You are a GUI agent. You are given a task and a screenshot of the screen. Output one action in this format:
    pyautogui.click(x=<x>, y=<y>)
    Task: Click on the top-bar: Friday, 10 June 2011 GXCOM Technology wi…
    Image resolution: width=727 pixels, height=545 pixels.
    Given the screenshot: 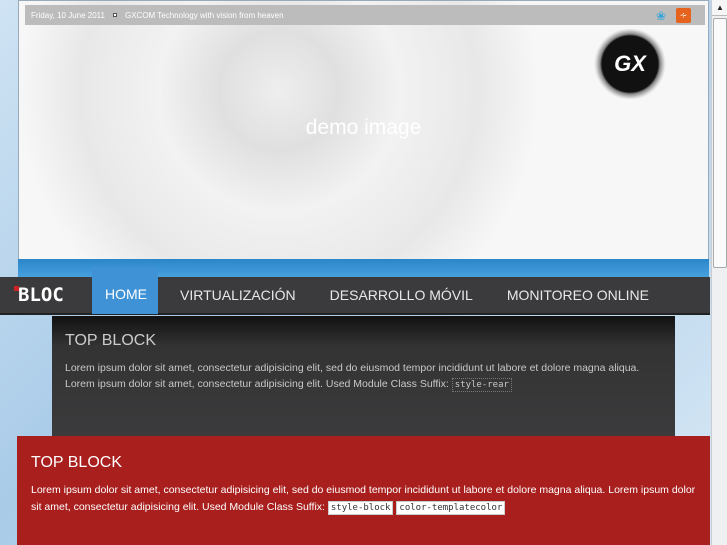 What is the action you would take?
    pyautogui.click(x=365, y=15)
    